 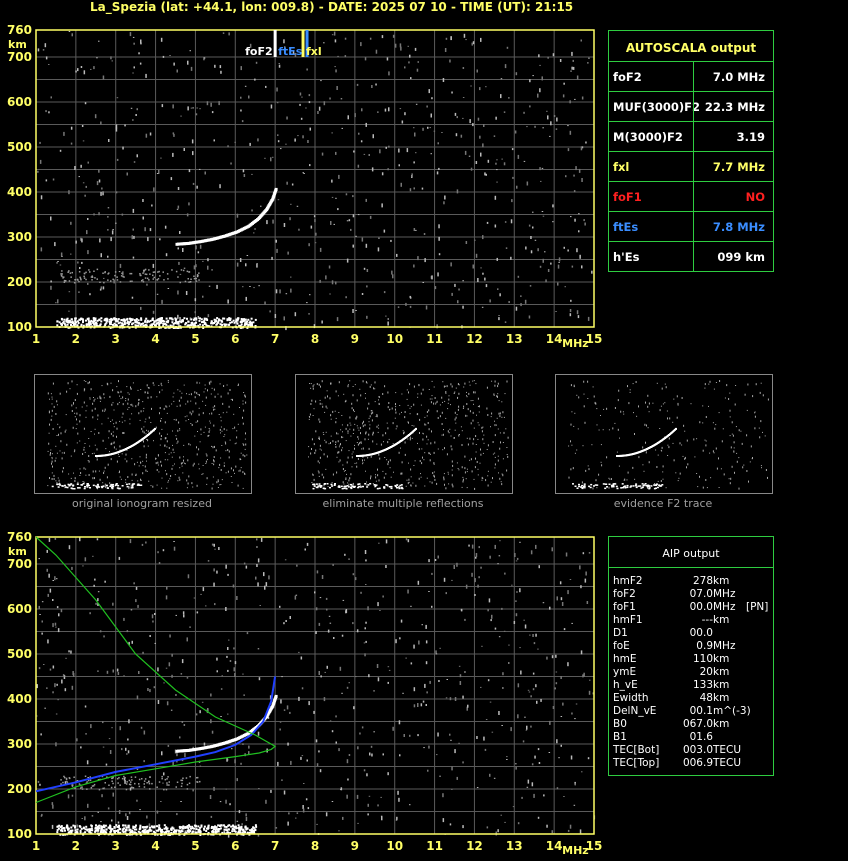 I want to click on autoscala-value: 7.0 MHz, so click(x=738, y=77).